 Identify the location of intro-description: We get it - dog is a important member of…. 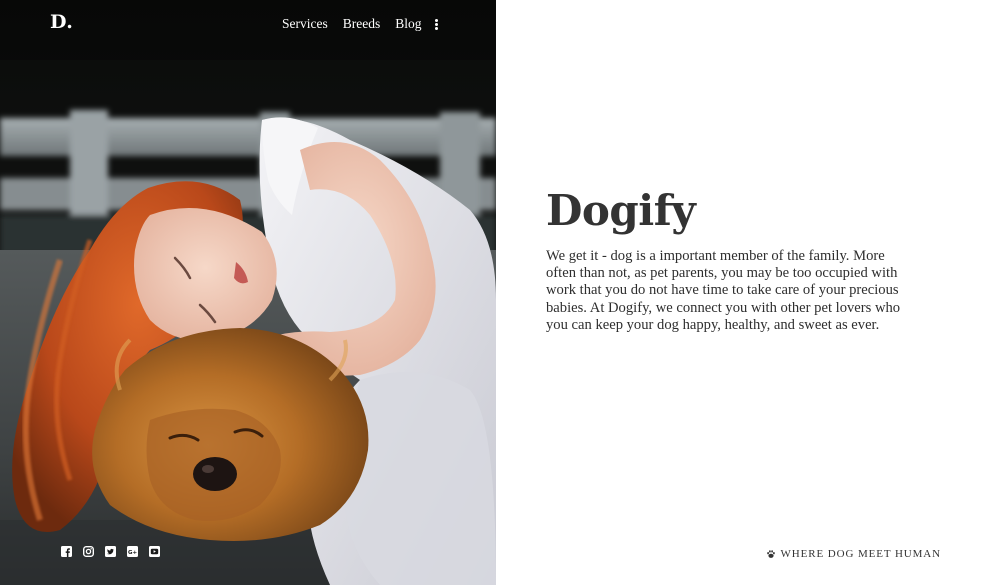
(723, 290).